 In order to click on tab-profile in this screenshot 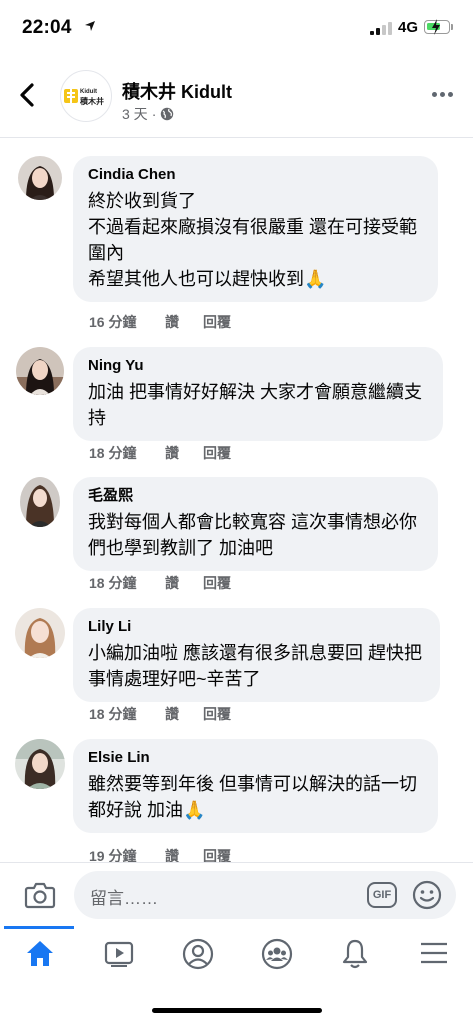, I will do `click(196, 956)`.